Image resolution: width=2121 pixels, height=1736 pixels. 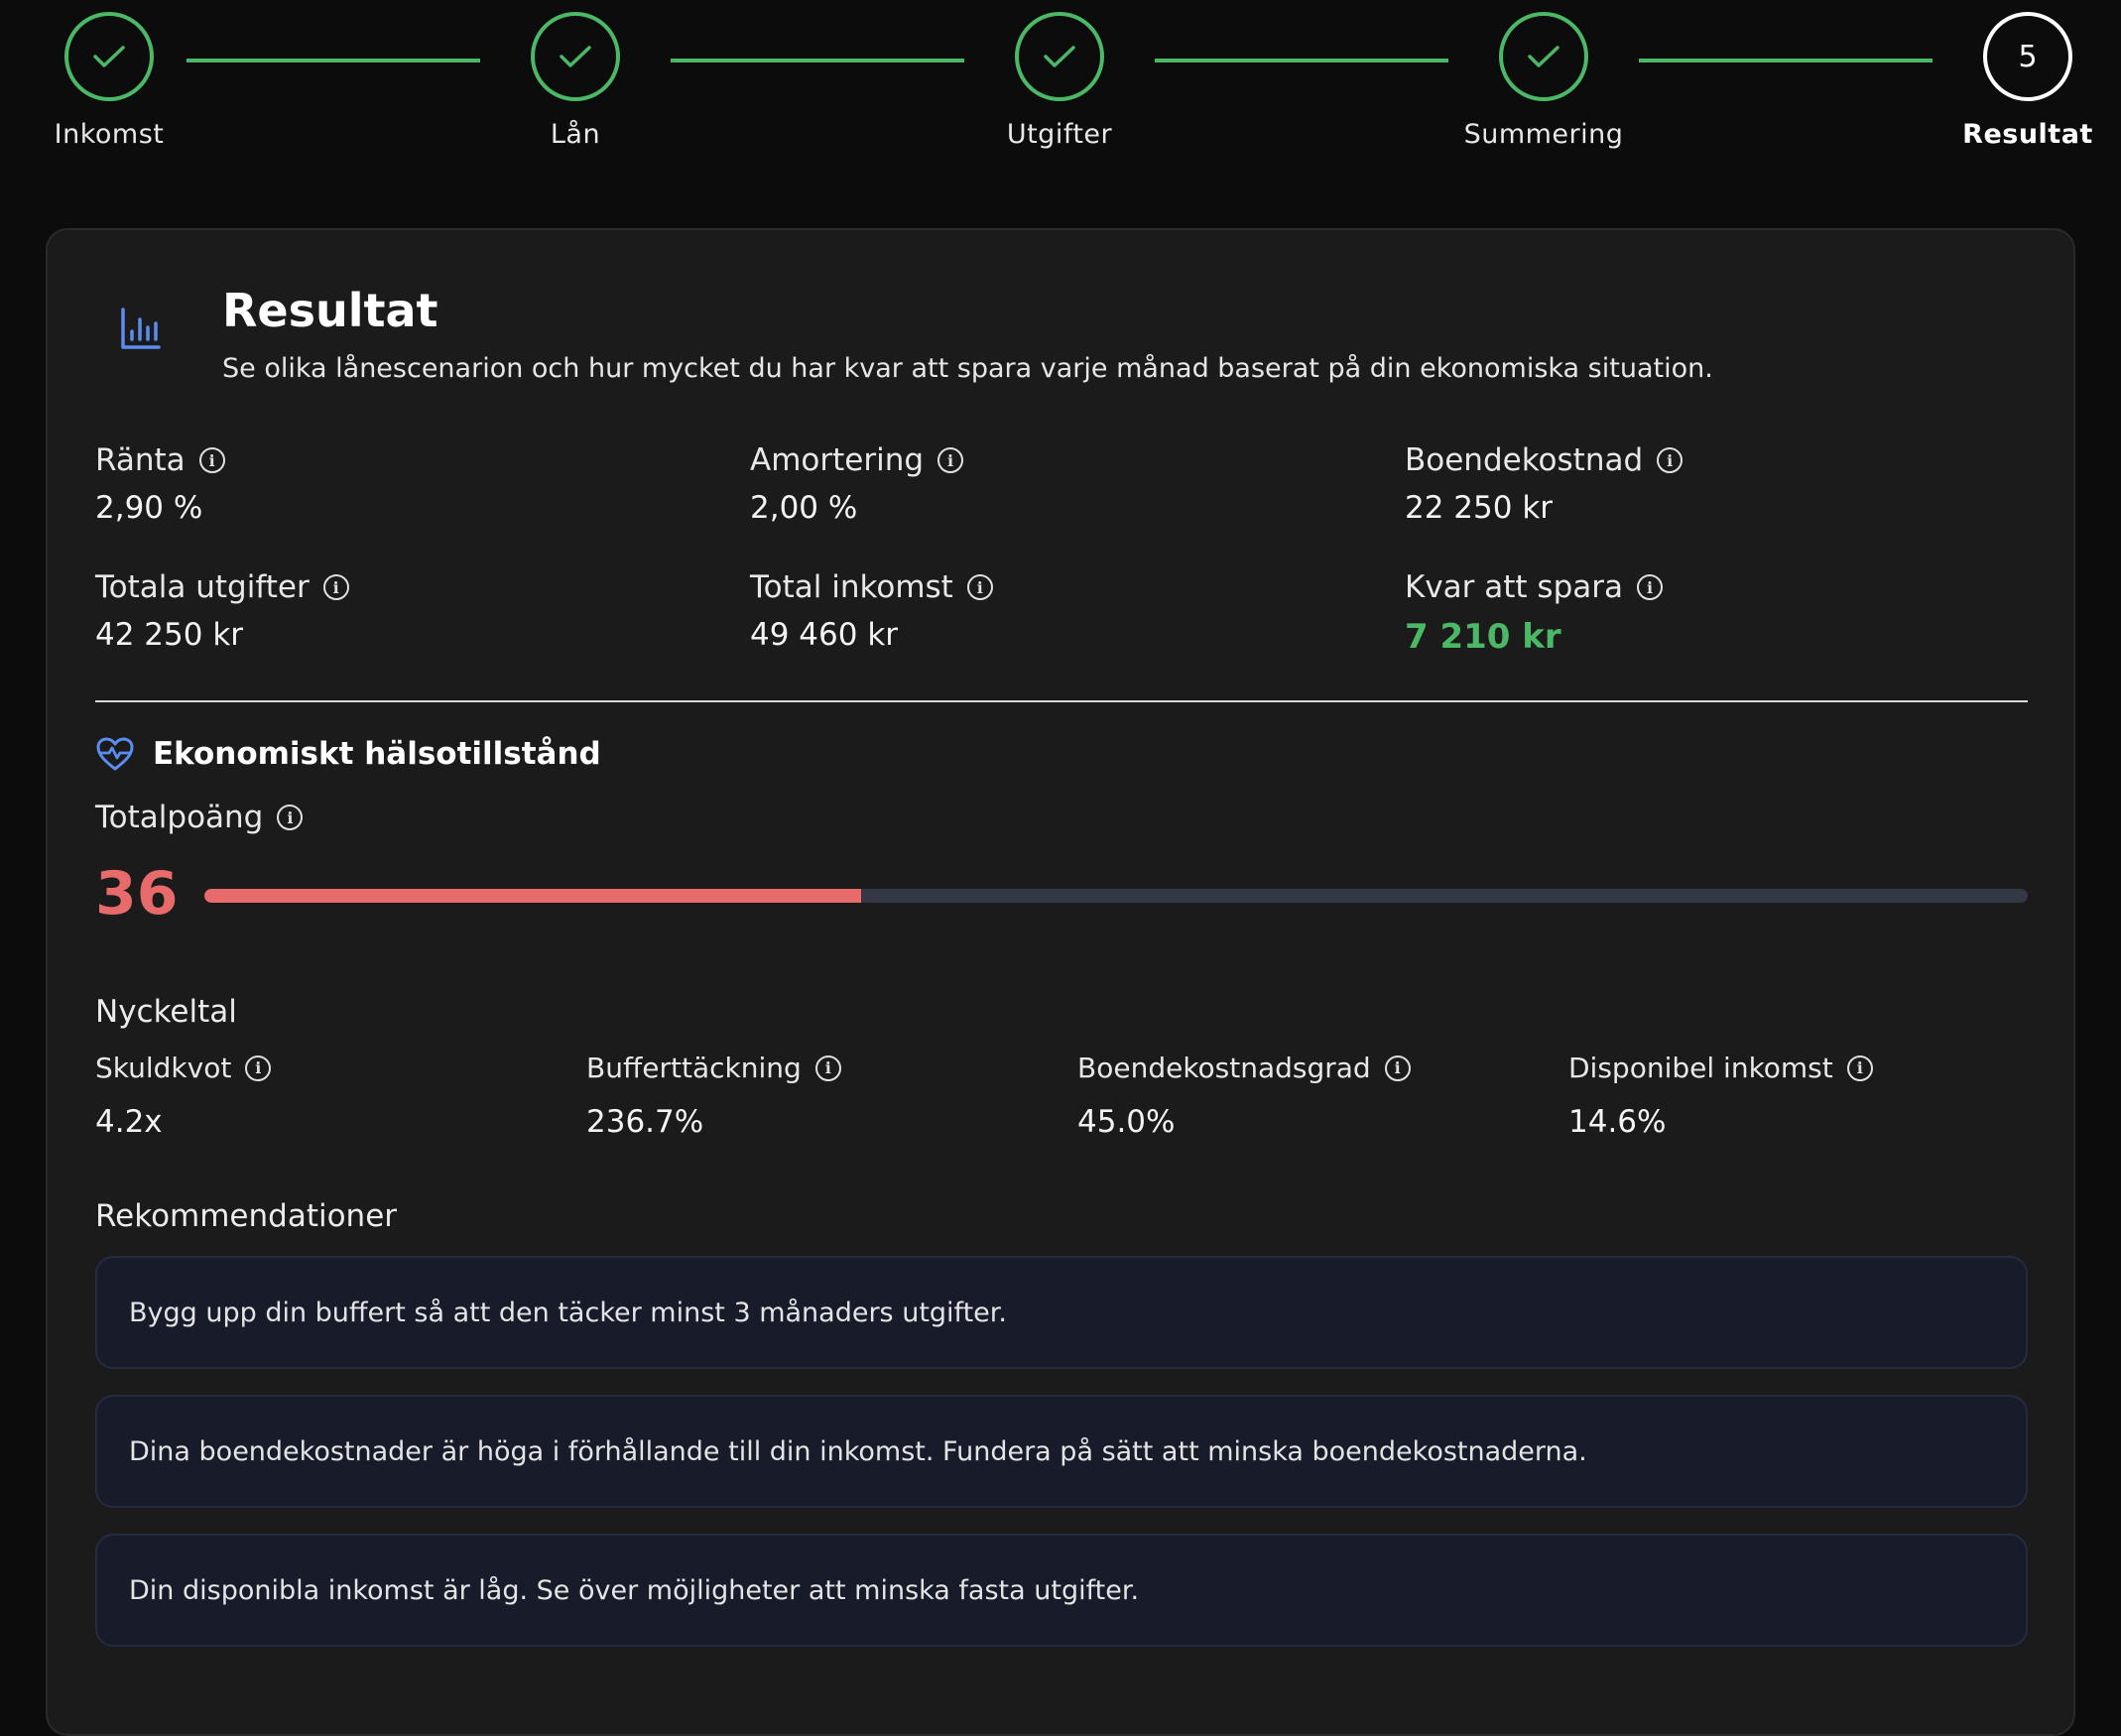 What do you see at coordinates (140, 460) in the screenshot?
I see `stat-label: Ränta` at bounding box center [140, 460].